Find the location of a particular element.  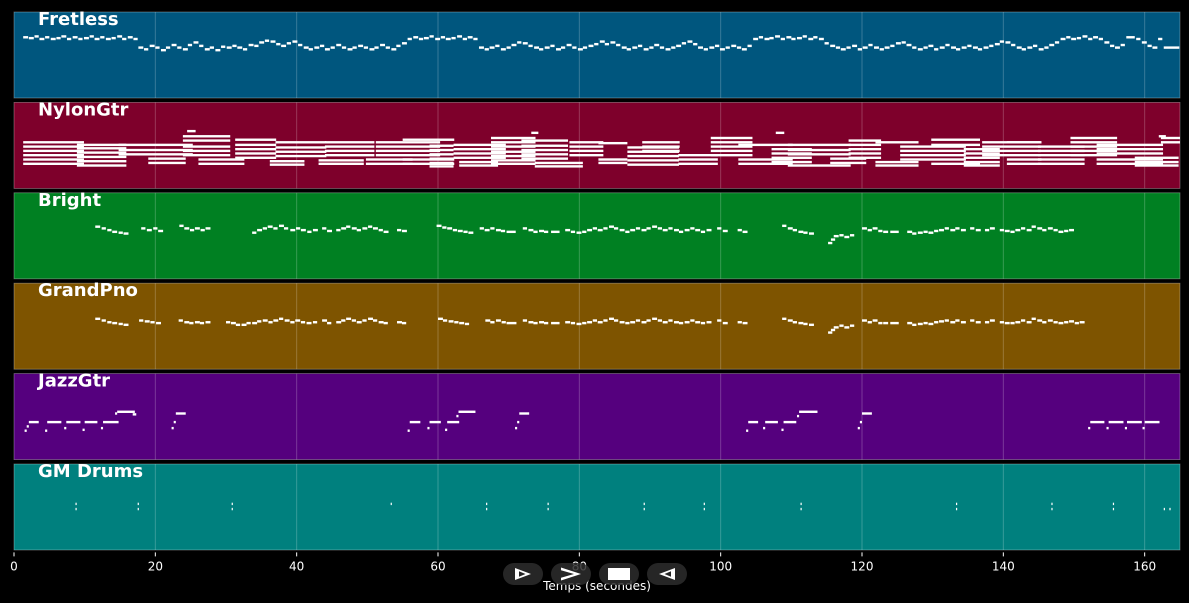

play-button is located at coordinates (523, 574).